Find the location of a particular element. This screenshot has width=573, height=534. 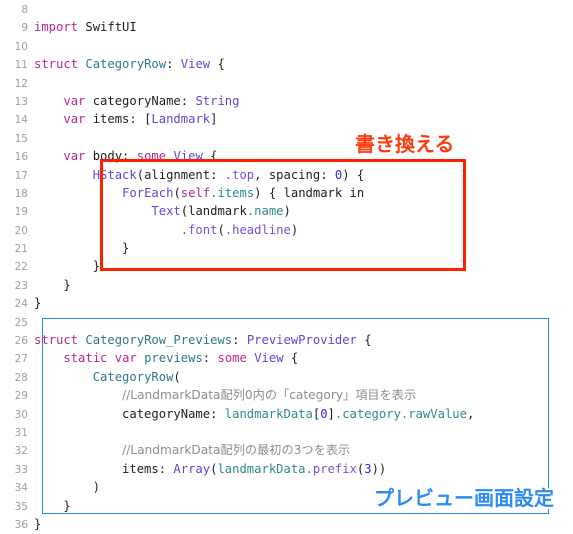

token-keyword: self is located at coordinates (195, 192).